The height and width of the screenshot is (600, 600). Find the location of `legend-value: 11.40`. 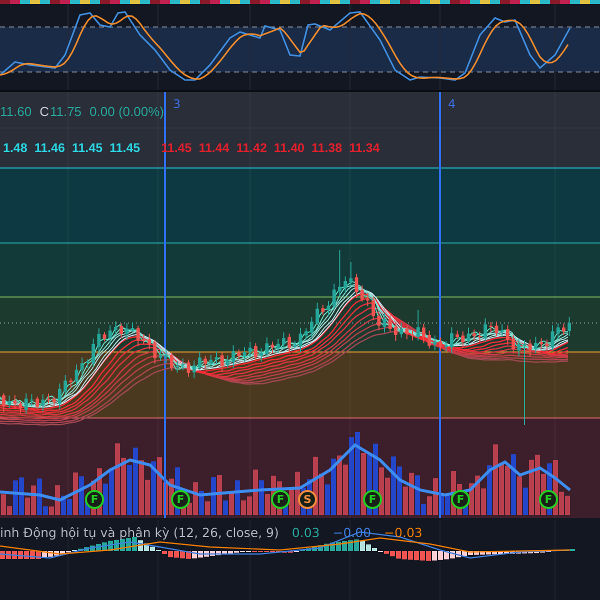

legend-value: 11.40 is located at coordinates (289, 148).